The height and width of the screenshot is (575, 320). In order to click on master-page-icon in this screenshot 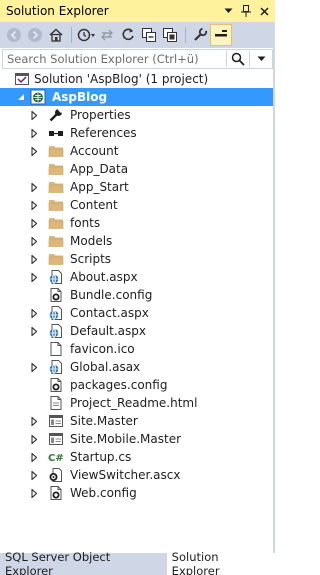, I will do `click(56, 439)`.